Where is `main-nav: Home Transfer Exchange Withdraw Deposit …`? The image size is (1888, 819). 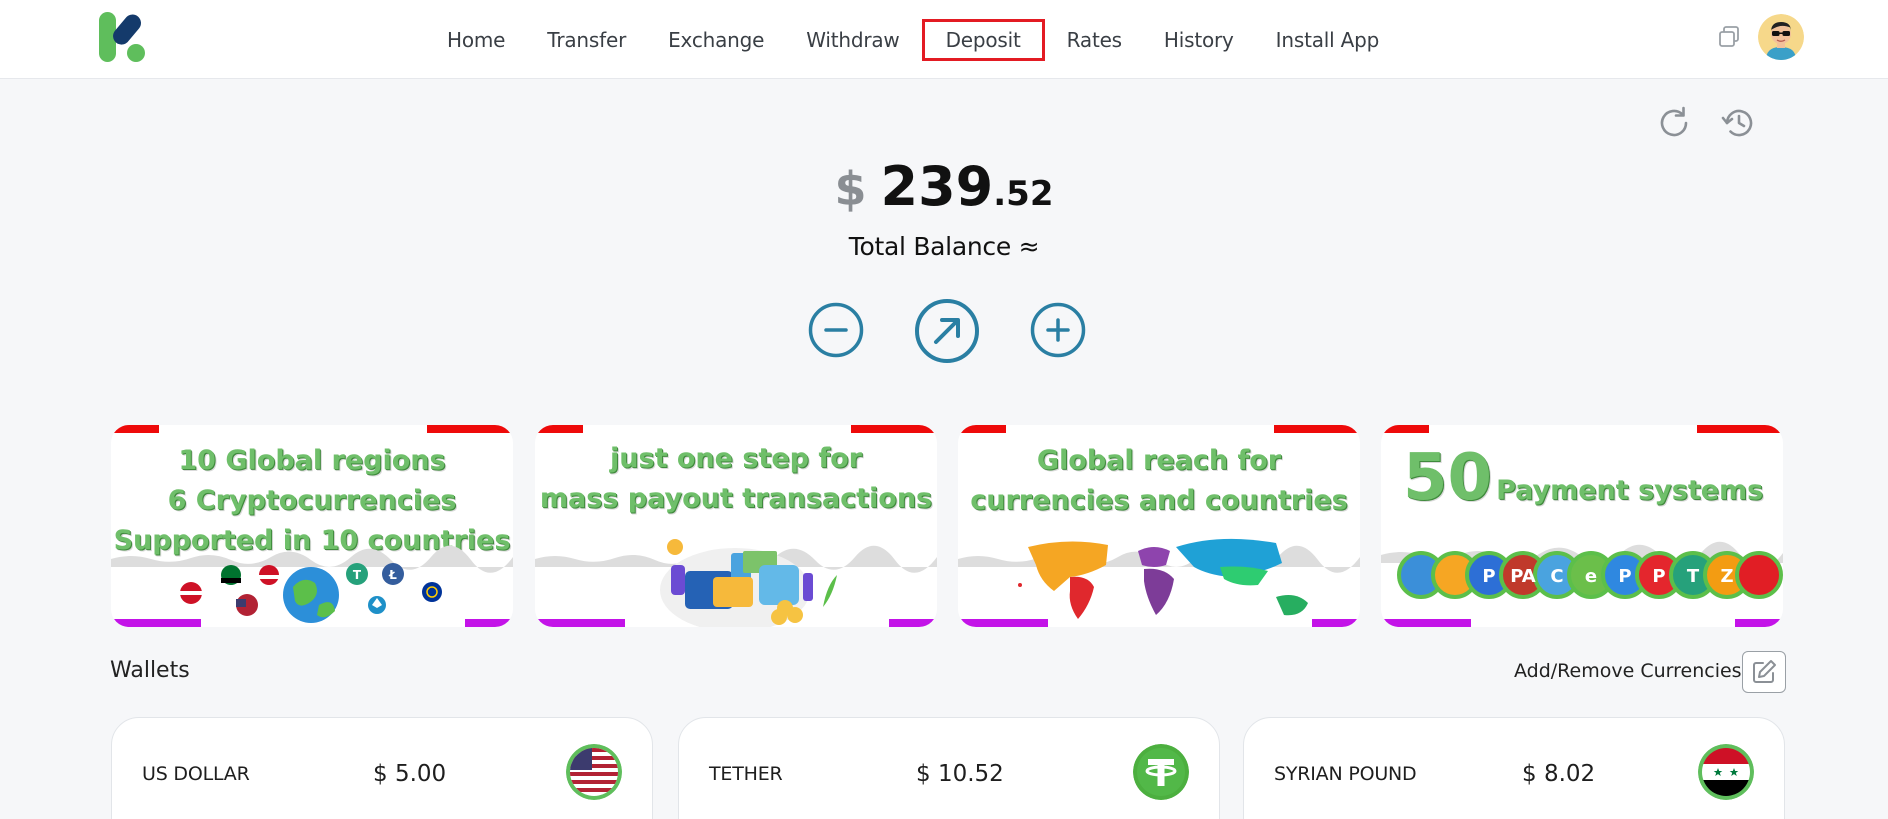 main-nav: Home Transfer Exchange Withdraw Deposit … is located at coordinates (913, 39).